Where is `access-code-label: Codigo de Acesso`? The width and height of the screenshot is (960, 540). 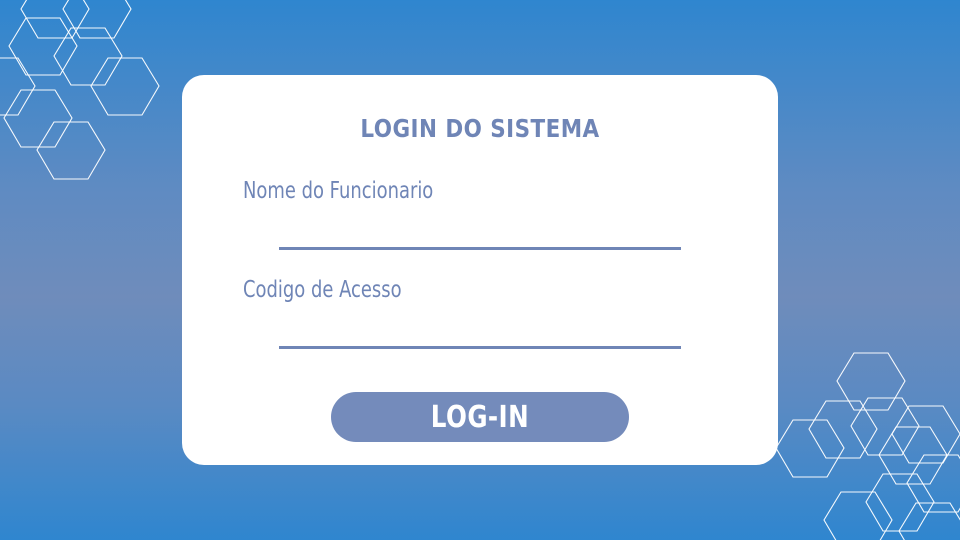 access-code-label: Codigo de Acesso is located at coordinates (322, 290).